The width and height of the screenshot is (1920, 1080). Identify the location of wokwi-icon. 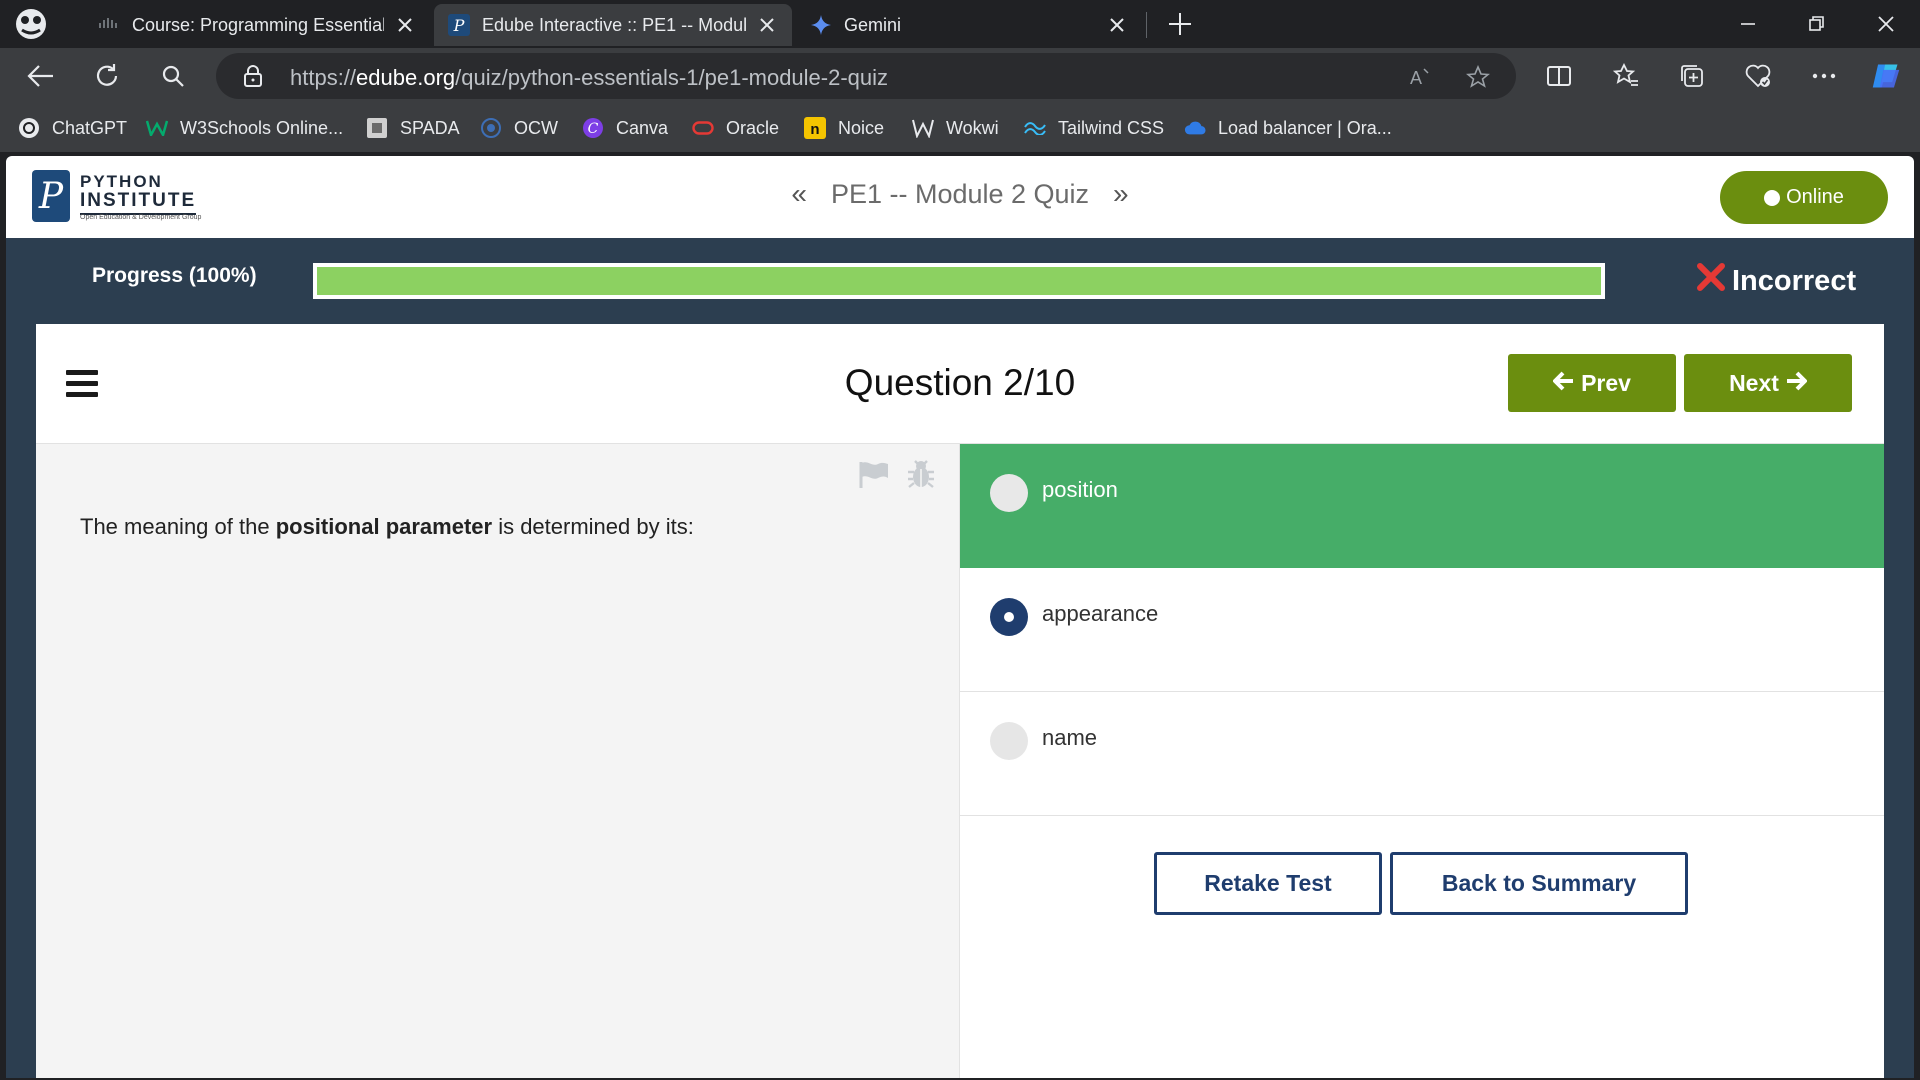
(923, 128).